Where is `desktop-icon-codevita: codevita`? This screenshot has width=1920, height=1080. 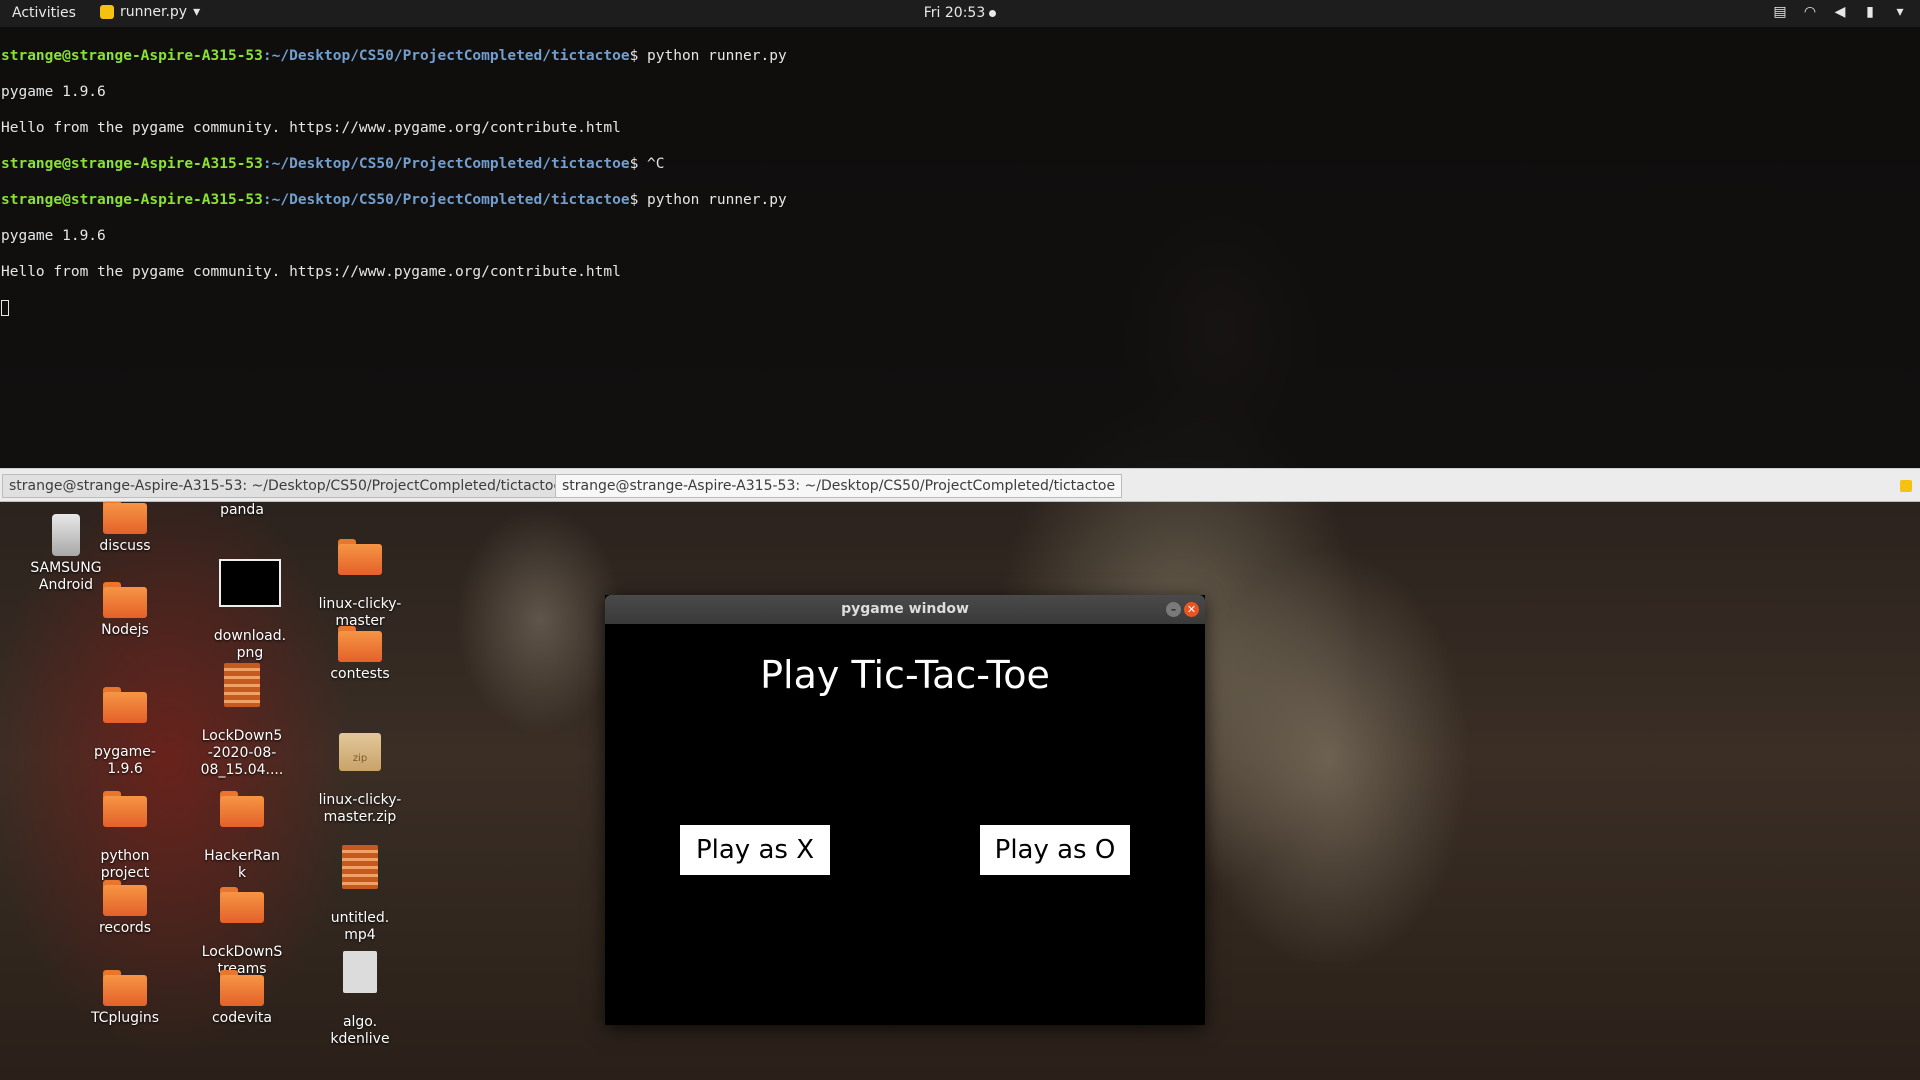
desktop-icon-codevita: codevita is located at coordinates (242, 998).